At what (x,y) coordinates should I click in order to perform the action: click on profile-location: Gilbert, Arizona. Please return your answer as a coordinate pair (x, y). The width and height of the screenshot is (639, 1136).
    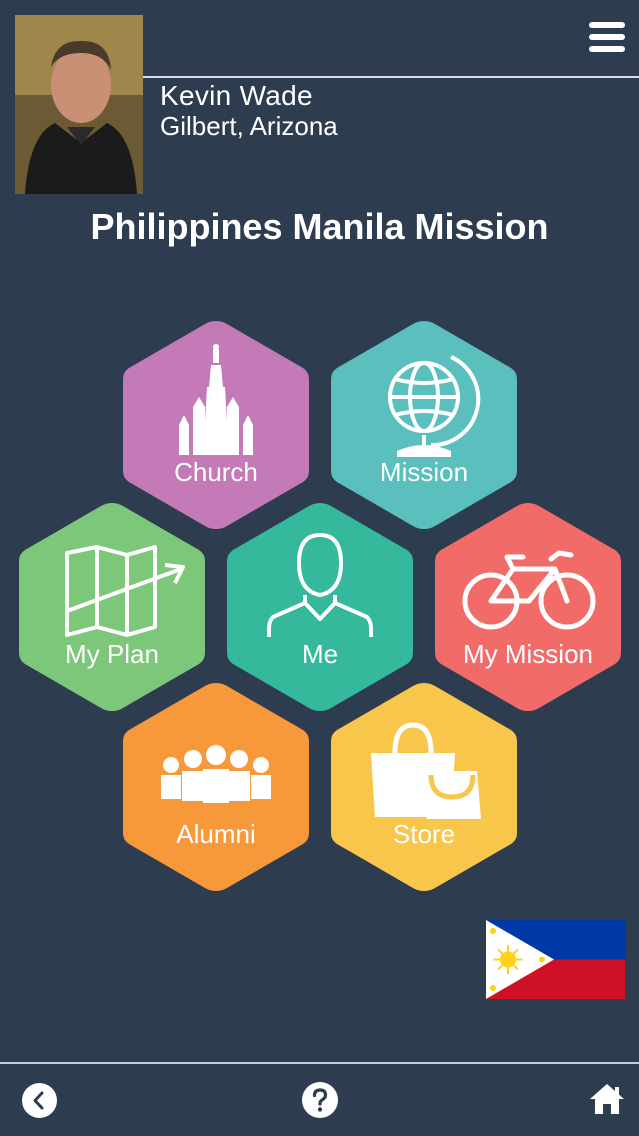
    Looking at the image, I should click on (249, 126).